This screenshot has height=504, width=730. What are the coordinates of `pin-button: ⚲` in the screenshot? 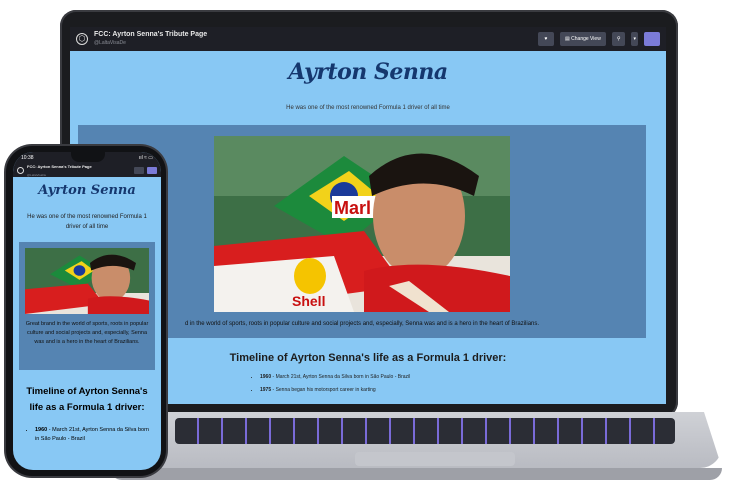 It's located at (618, 39).